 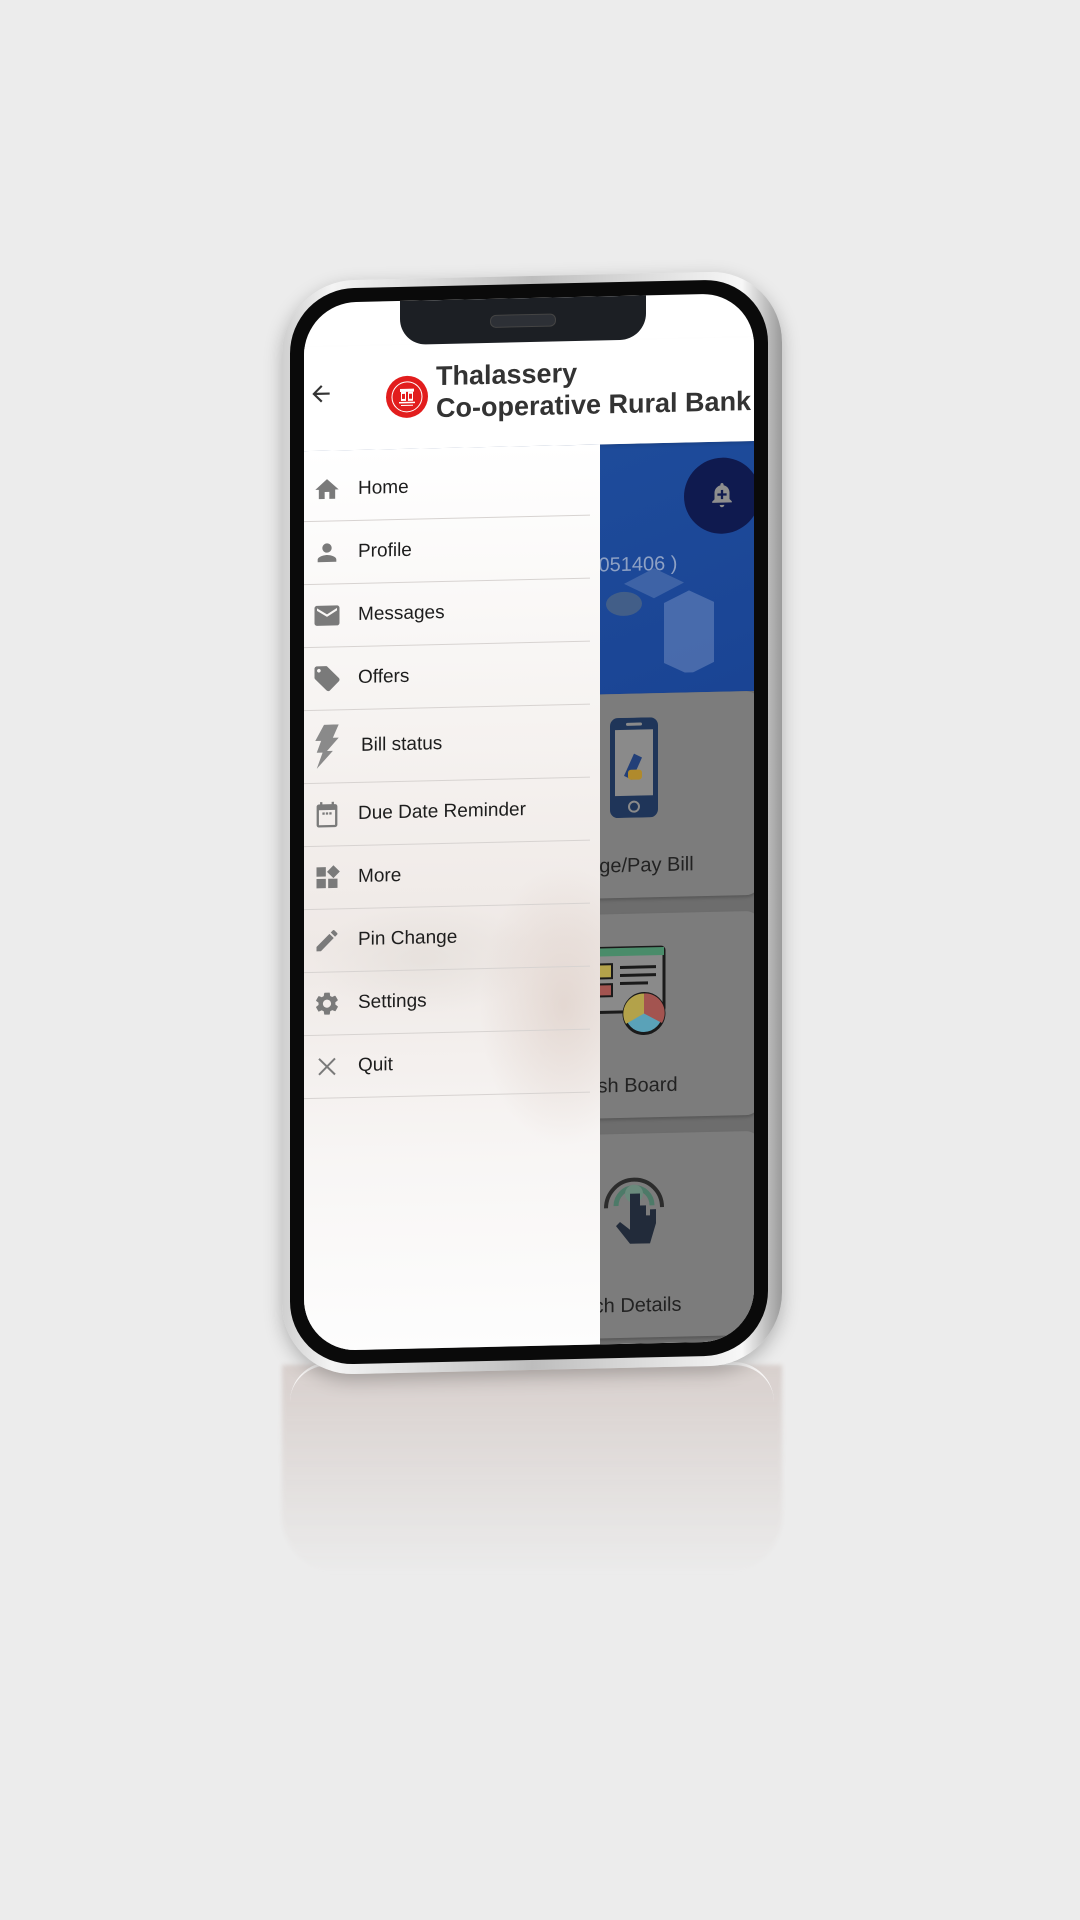 What do you see at coordinates (384, 676) in the screenshot?
I see `menu-label: Offers` at bounding box center [384, 676].